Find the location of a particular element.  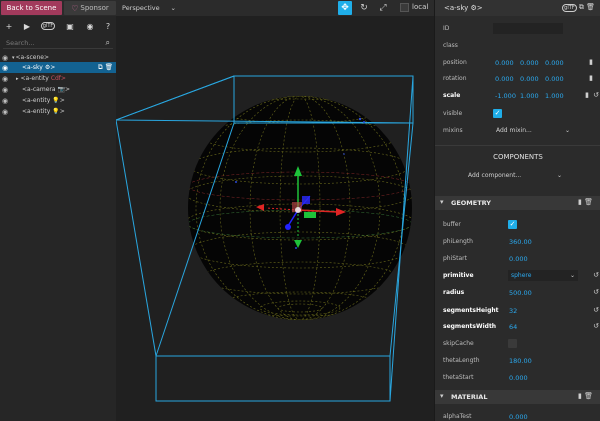

radius-label: radius is located at coordinates (454, 292).